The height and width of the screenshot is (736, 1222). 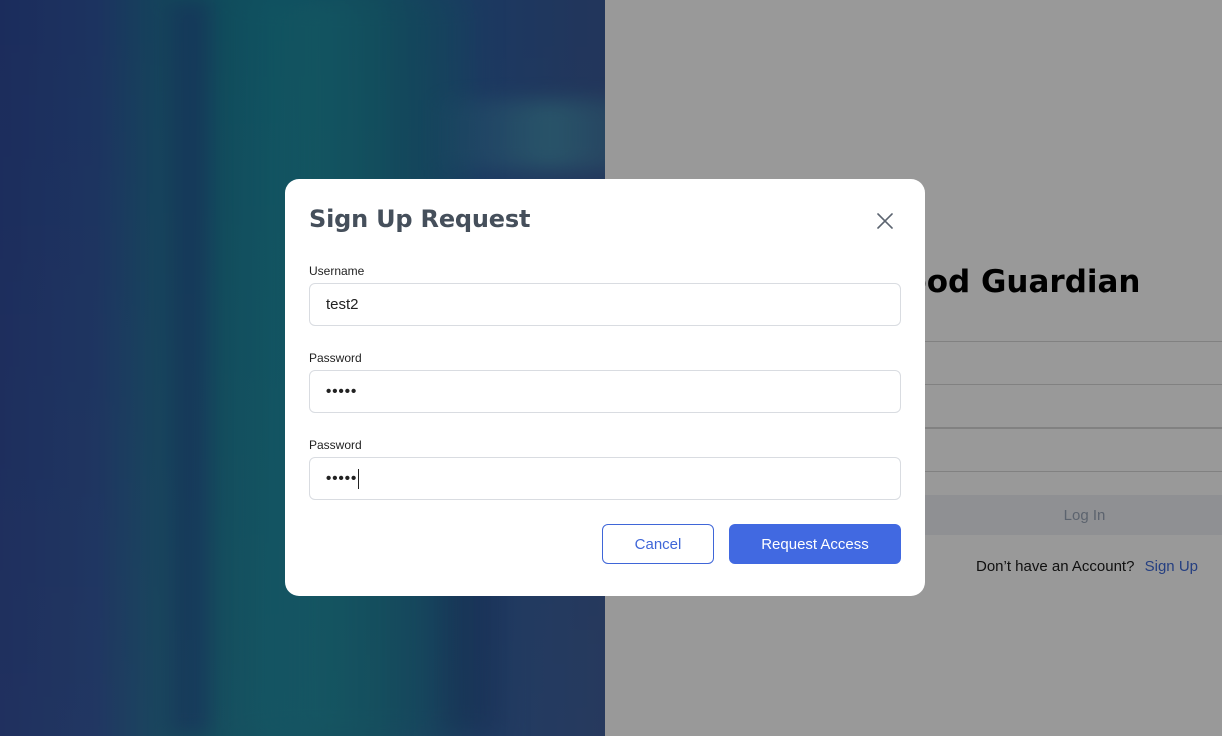 I want to click on cancel-button: Cancel, so click(x=658, y=544).